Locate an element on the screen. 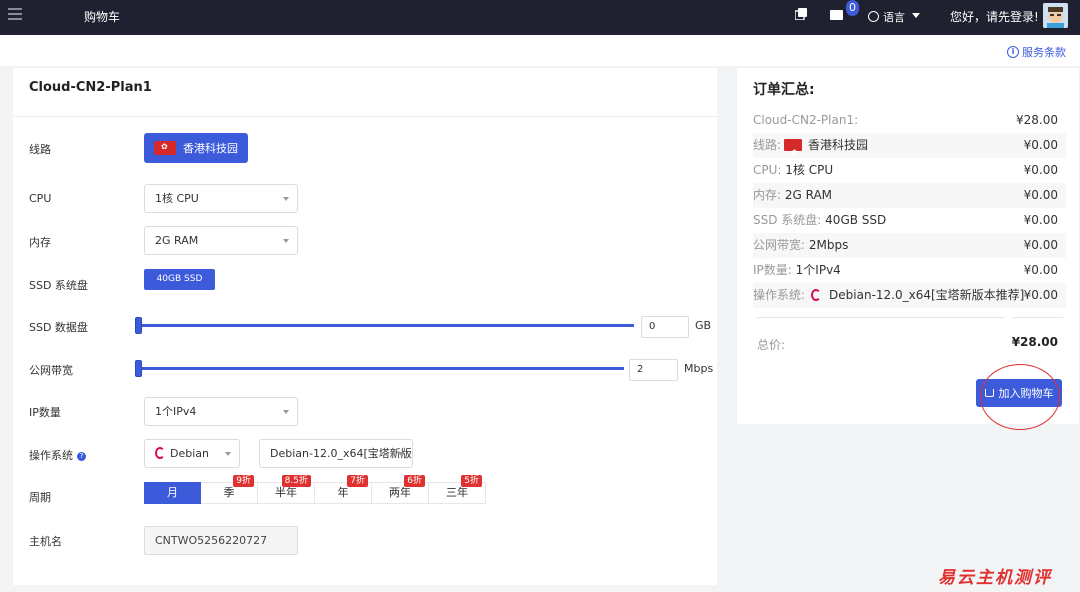 This screenshot has width=1080, height=592. route-option-button: 香港科技园 is located at coordinates (196, 148).